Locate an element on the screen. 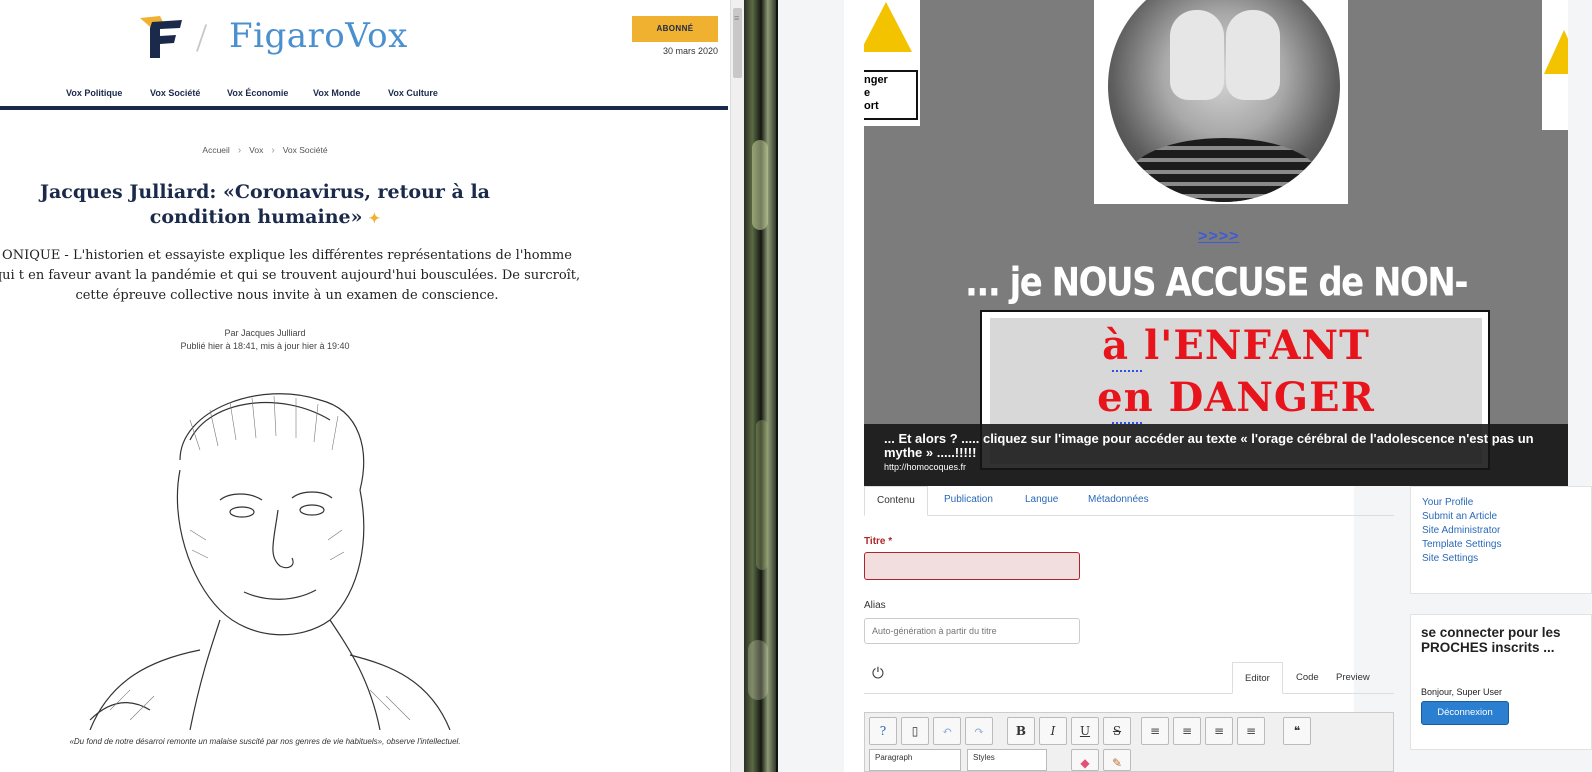  alias-input is located at coordinates (972, 631).